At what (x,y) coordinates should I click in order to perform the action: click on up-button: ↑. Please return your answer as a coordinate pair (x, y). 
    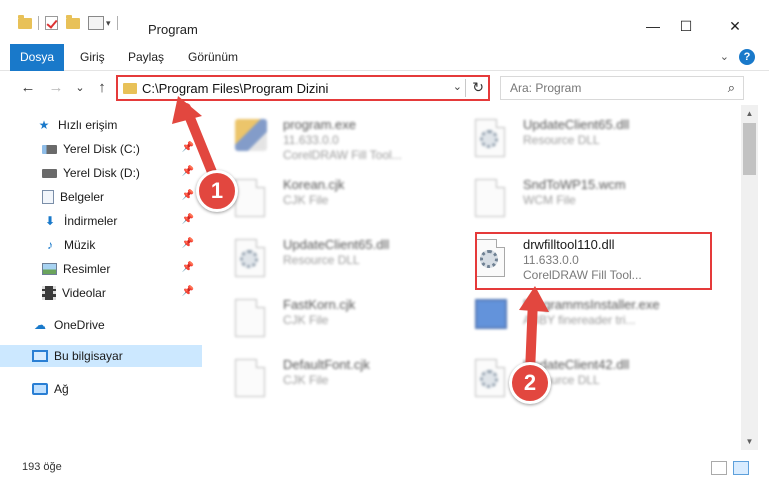
    Looking at the image, I should click on (102, 88).